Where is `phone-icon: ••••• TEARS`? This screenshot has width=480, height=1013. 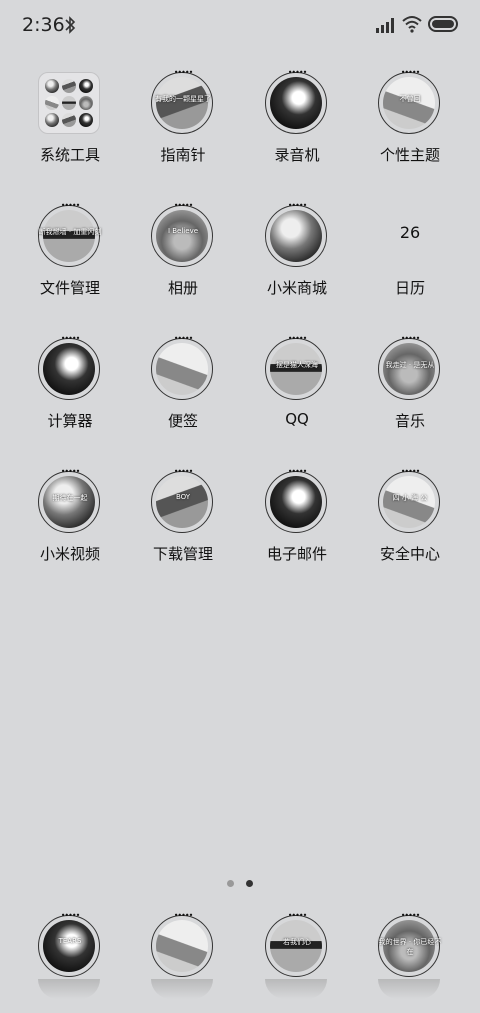
phone-icon: ••••• TEARS is located at coordinates (70, 945).